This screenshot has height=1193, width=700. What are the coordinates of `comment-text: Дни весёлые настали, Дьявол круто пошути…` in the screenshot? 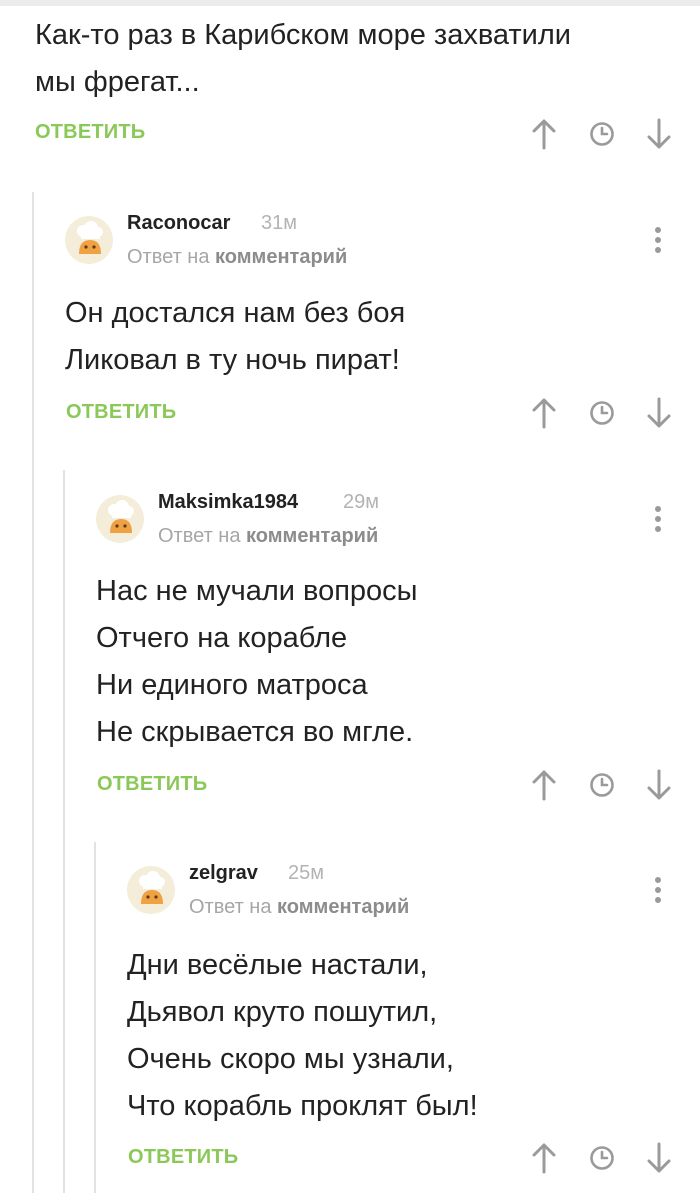 It's located at (302, 1035).